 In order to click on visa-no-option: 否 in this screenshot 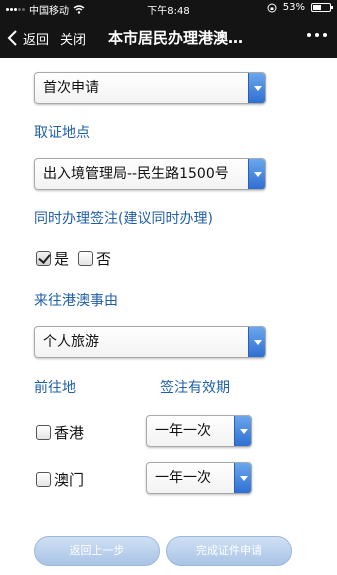, I will do `click(94, 258)`.